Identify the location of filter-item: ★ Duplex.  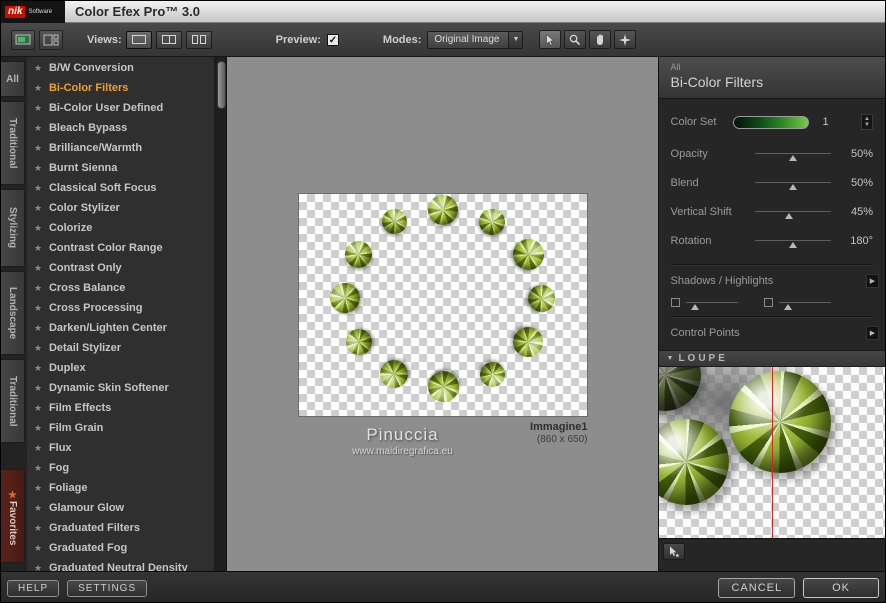
(120, 368).